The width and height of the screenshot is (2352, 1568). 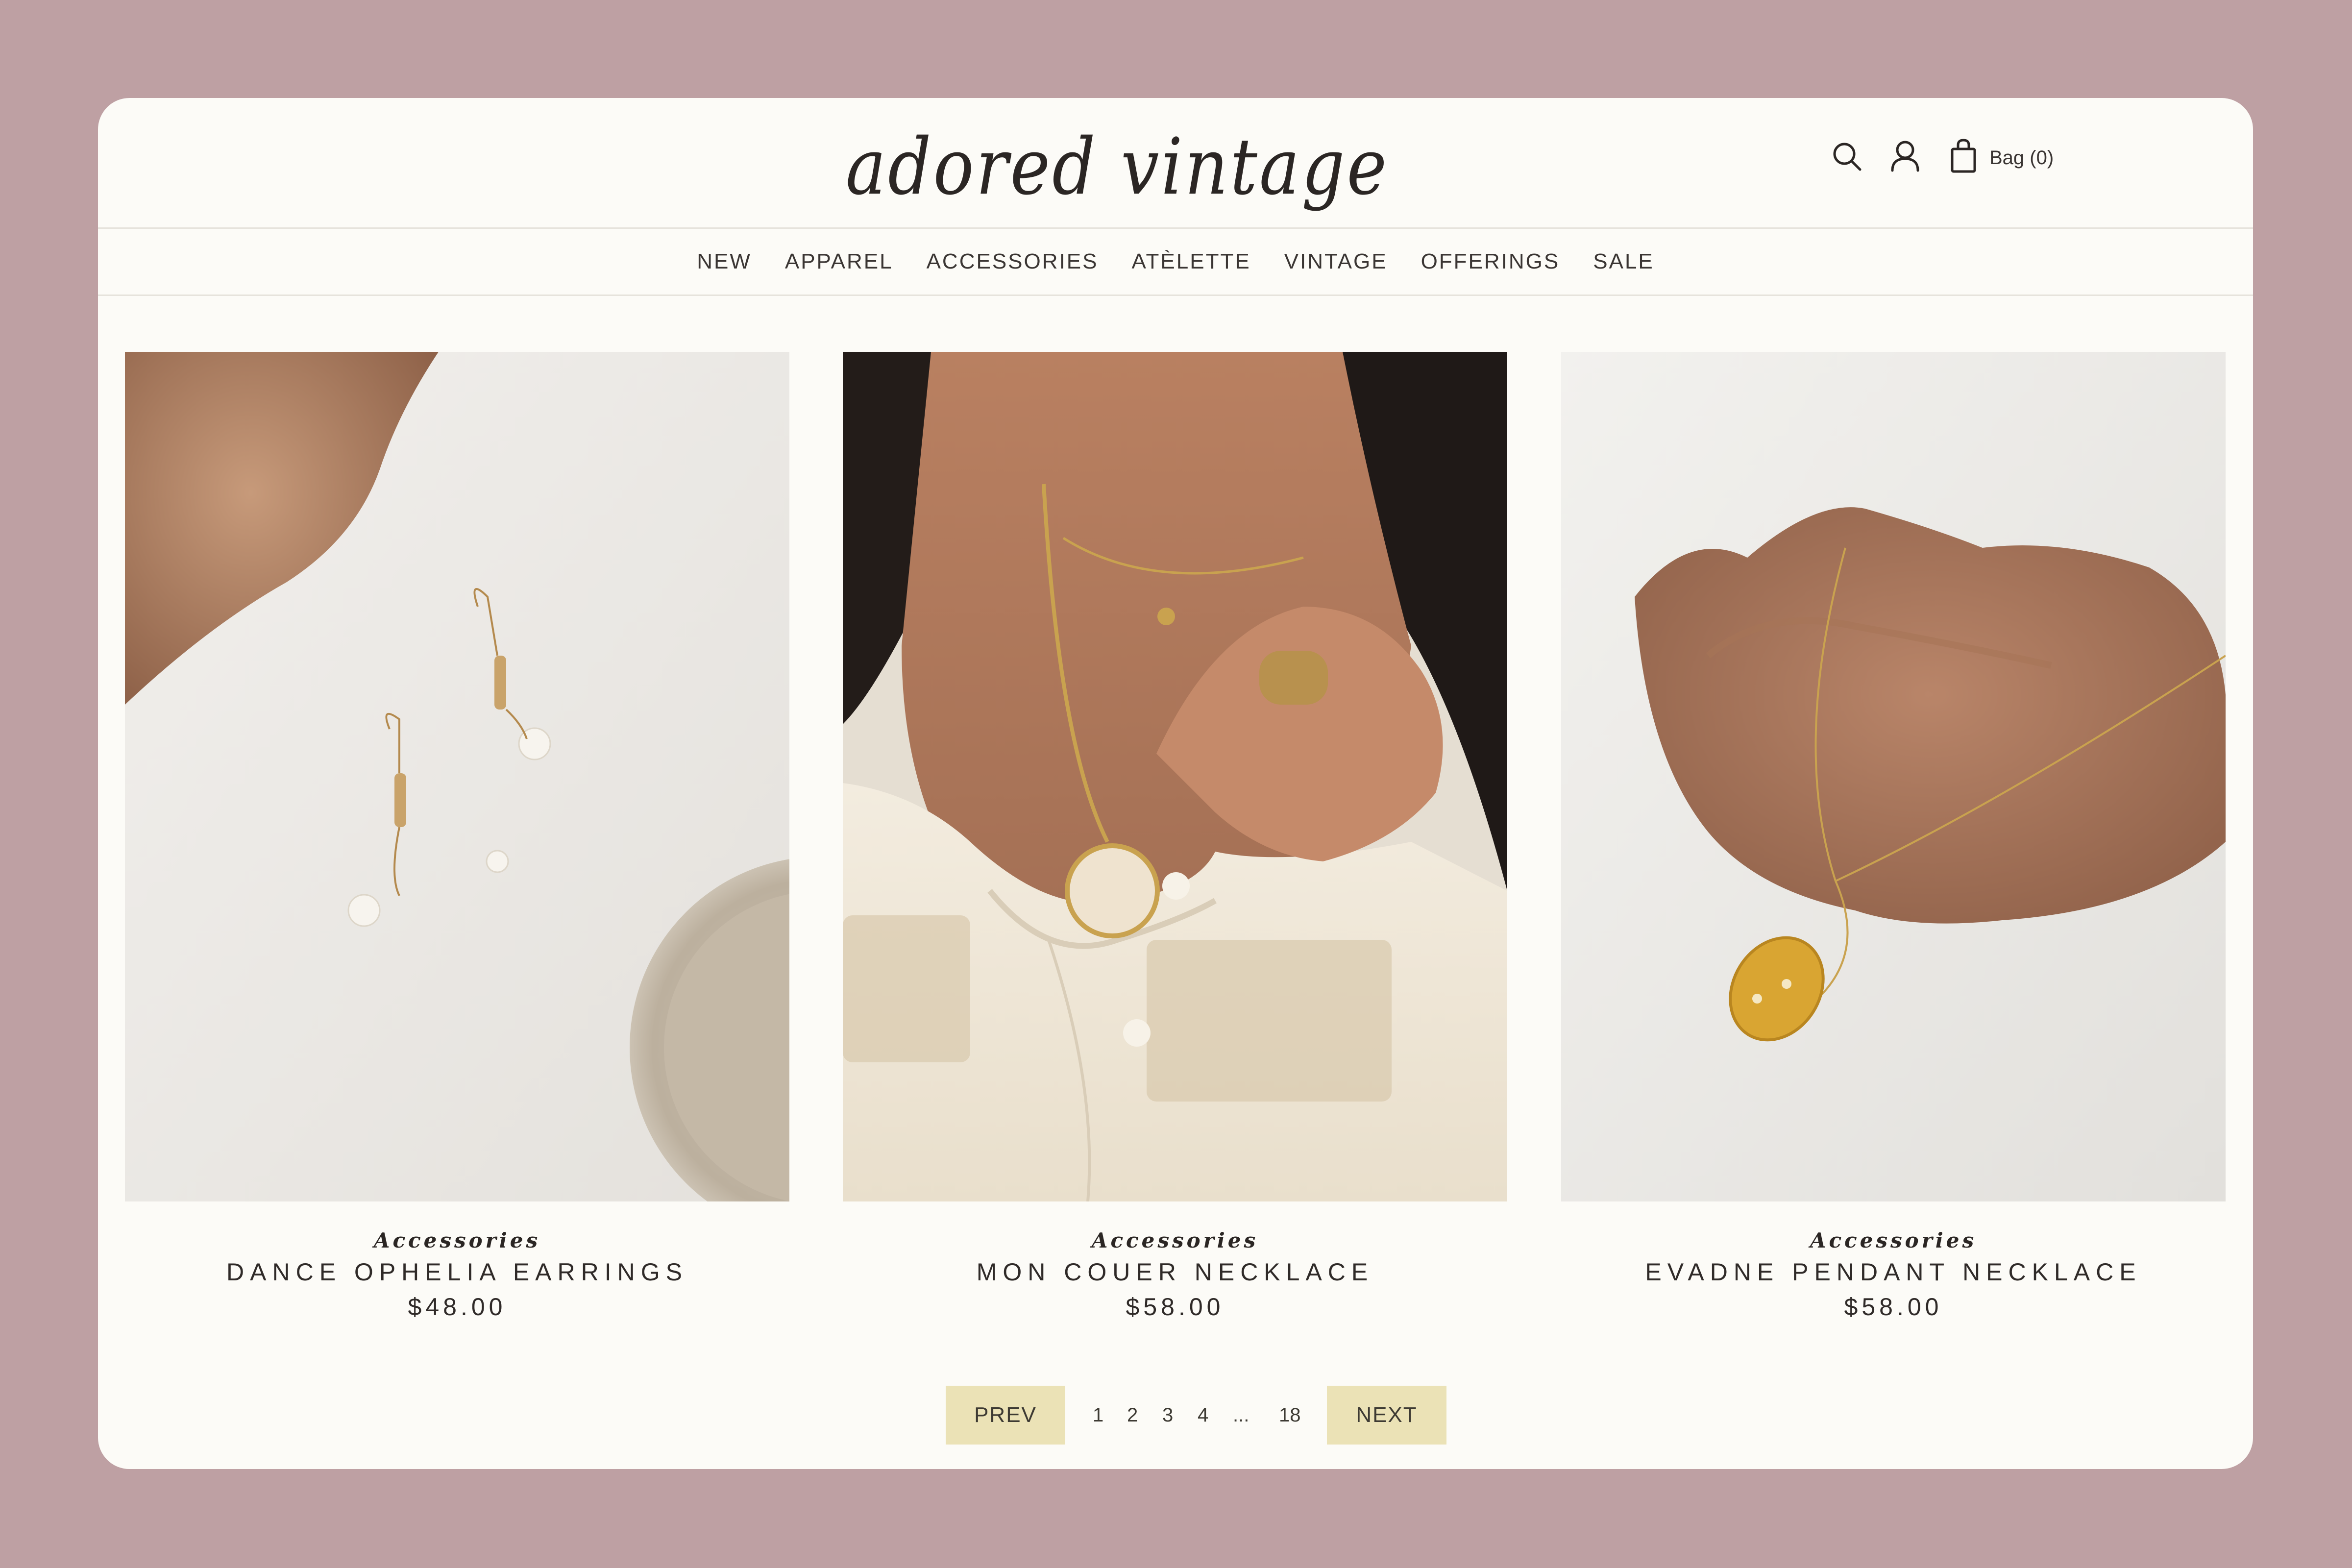 I want to click on page-link-3: 3, so click(x=1167, y=1415).